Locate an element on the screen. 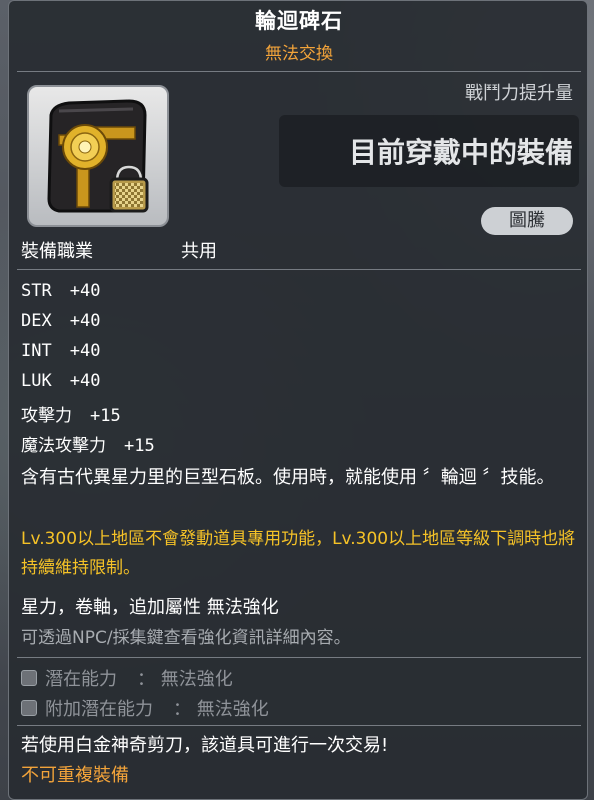 Image resolution: width=594 pixels, height=800 pixels. trade-status: 無法交換 is located at coordinates (299, 54).